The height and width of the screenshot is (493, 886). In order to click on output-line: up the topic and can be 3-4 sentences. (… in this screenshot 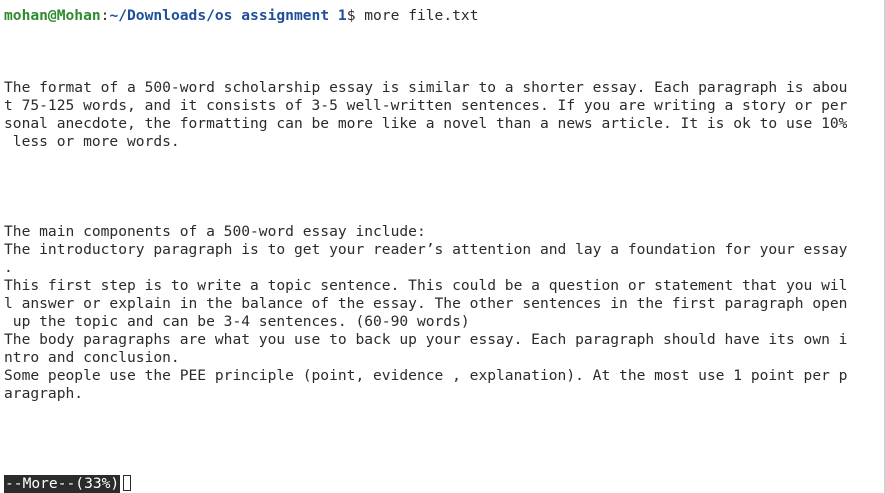, I will do `click(237, 321)`.